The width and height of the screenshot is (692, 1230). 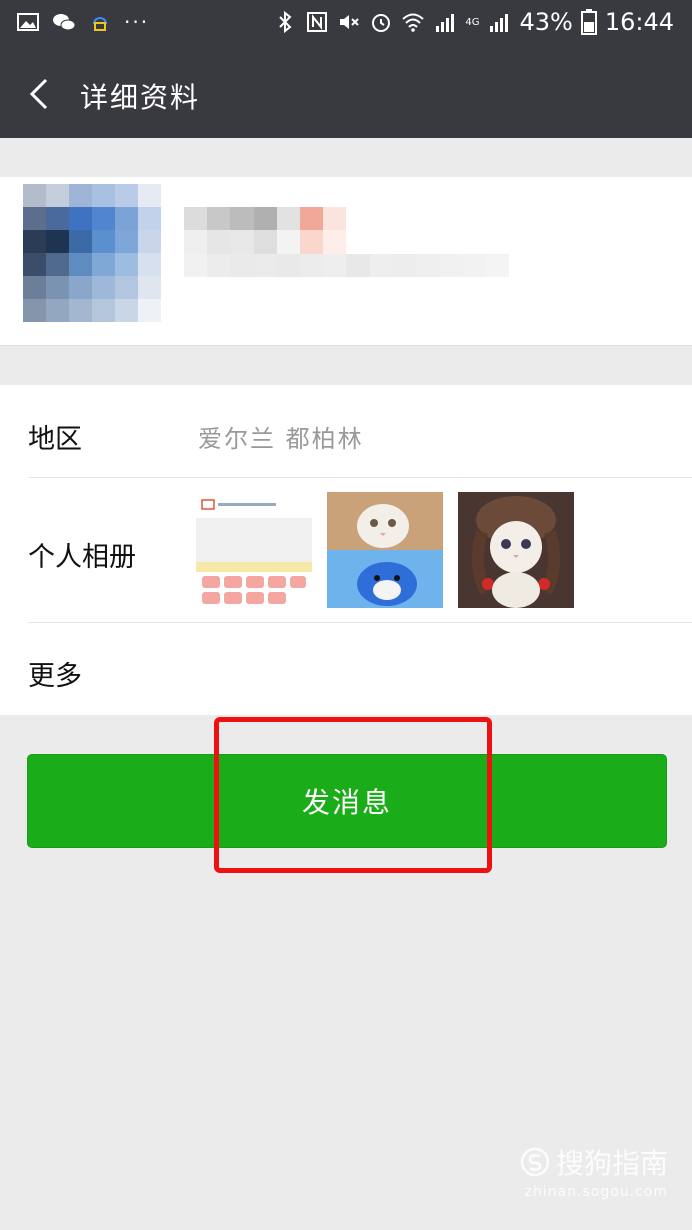 What do you see at coordinates (413, 22) in the screenshot?
I see `wifi-icon` at bounding box center [413, 22].